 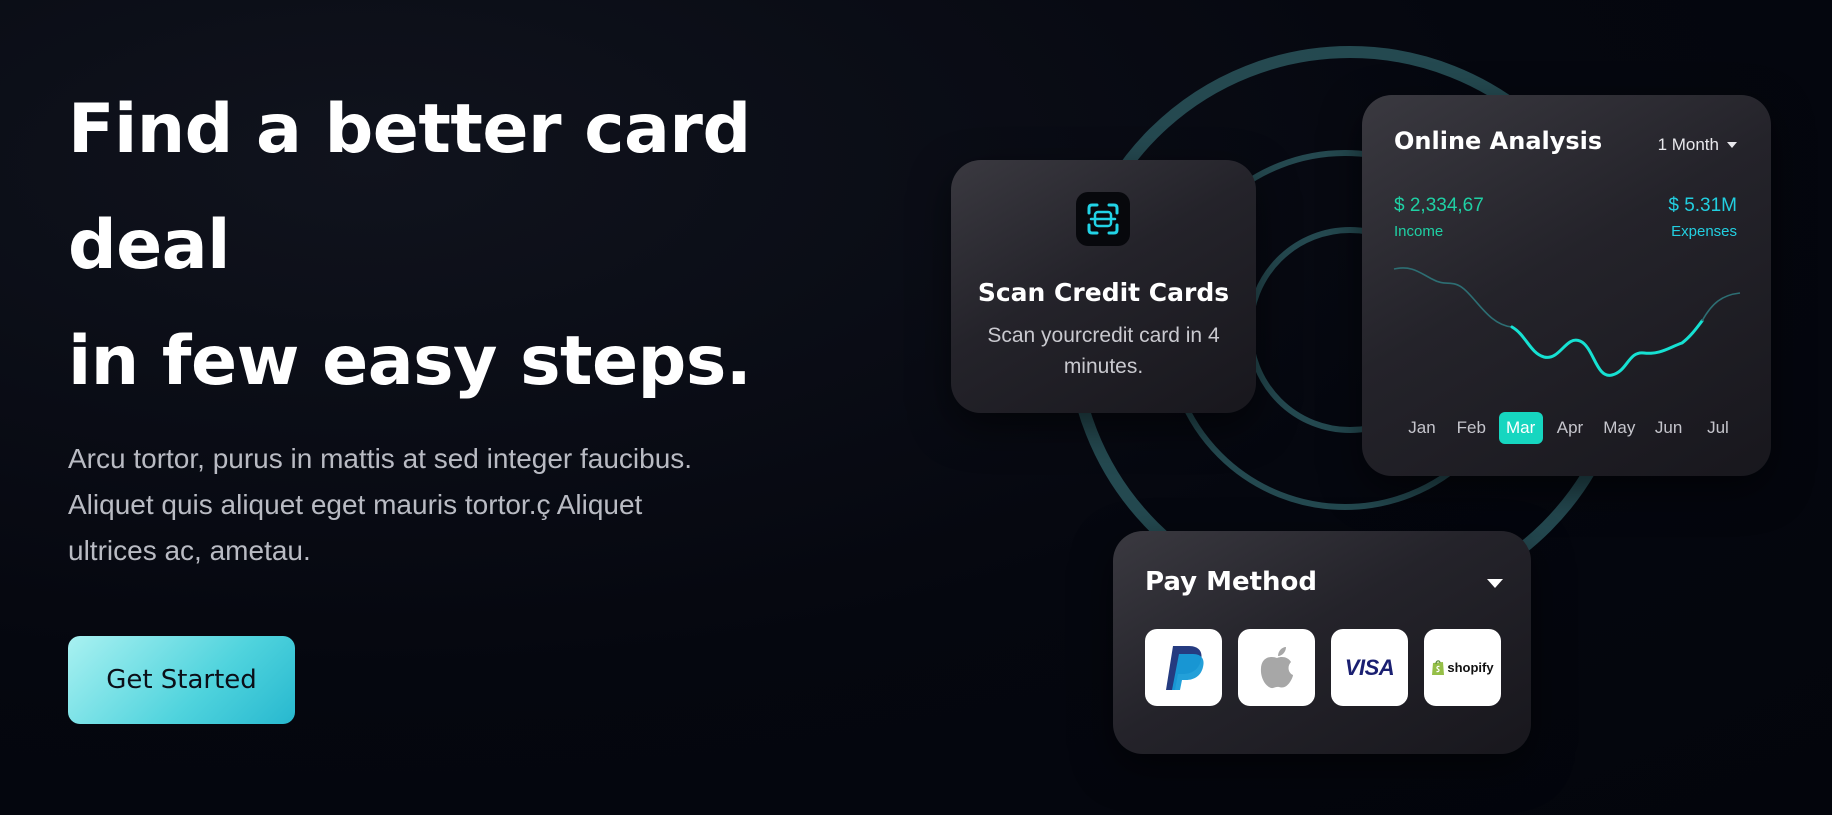 I want to click on month-jan: Jan, so click(x=1422, y=428).